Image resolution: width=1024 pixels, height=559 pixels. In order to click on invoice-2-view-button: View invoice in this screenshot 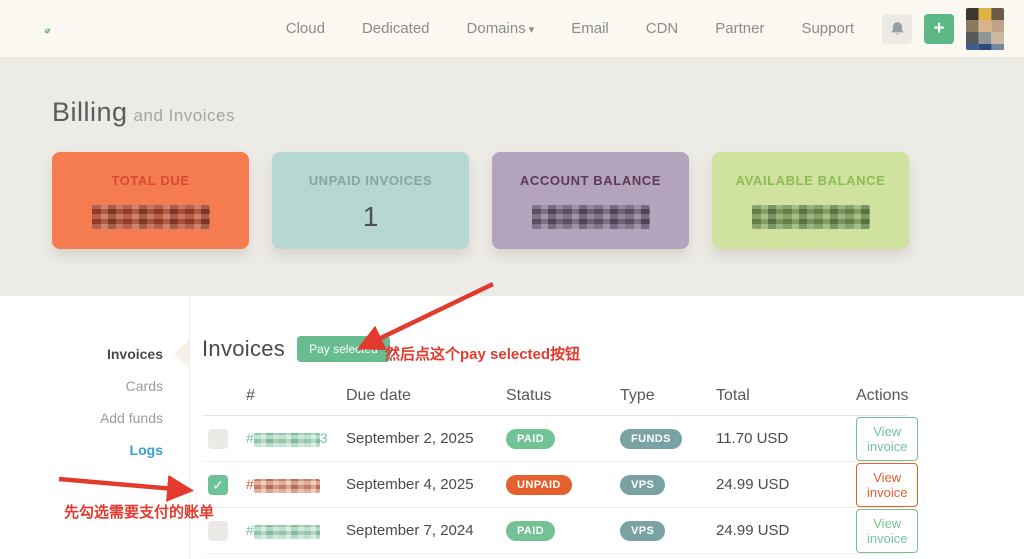, I will do `click(887, 484)`.